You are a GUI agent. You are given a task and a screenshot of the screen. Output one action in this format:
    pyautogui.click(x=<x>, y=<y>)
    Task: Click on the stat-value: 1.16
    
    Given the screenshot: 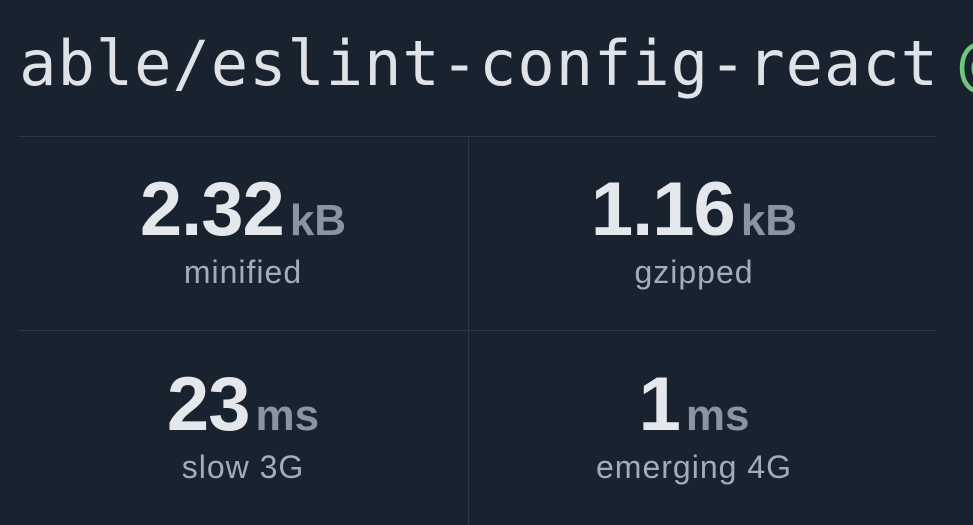 What is the action you would take?
    pyautogui.click(x=663, y=209)
    